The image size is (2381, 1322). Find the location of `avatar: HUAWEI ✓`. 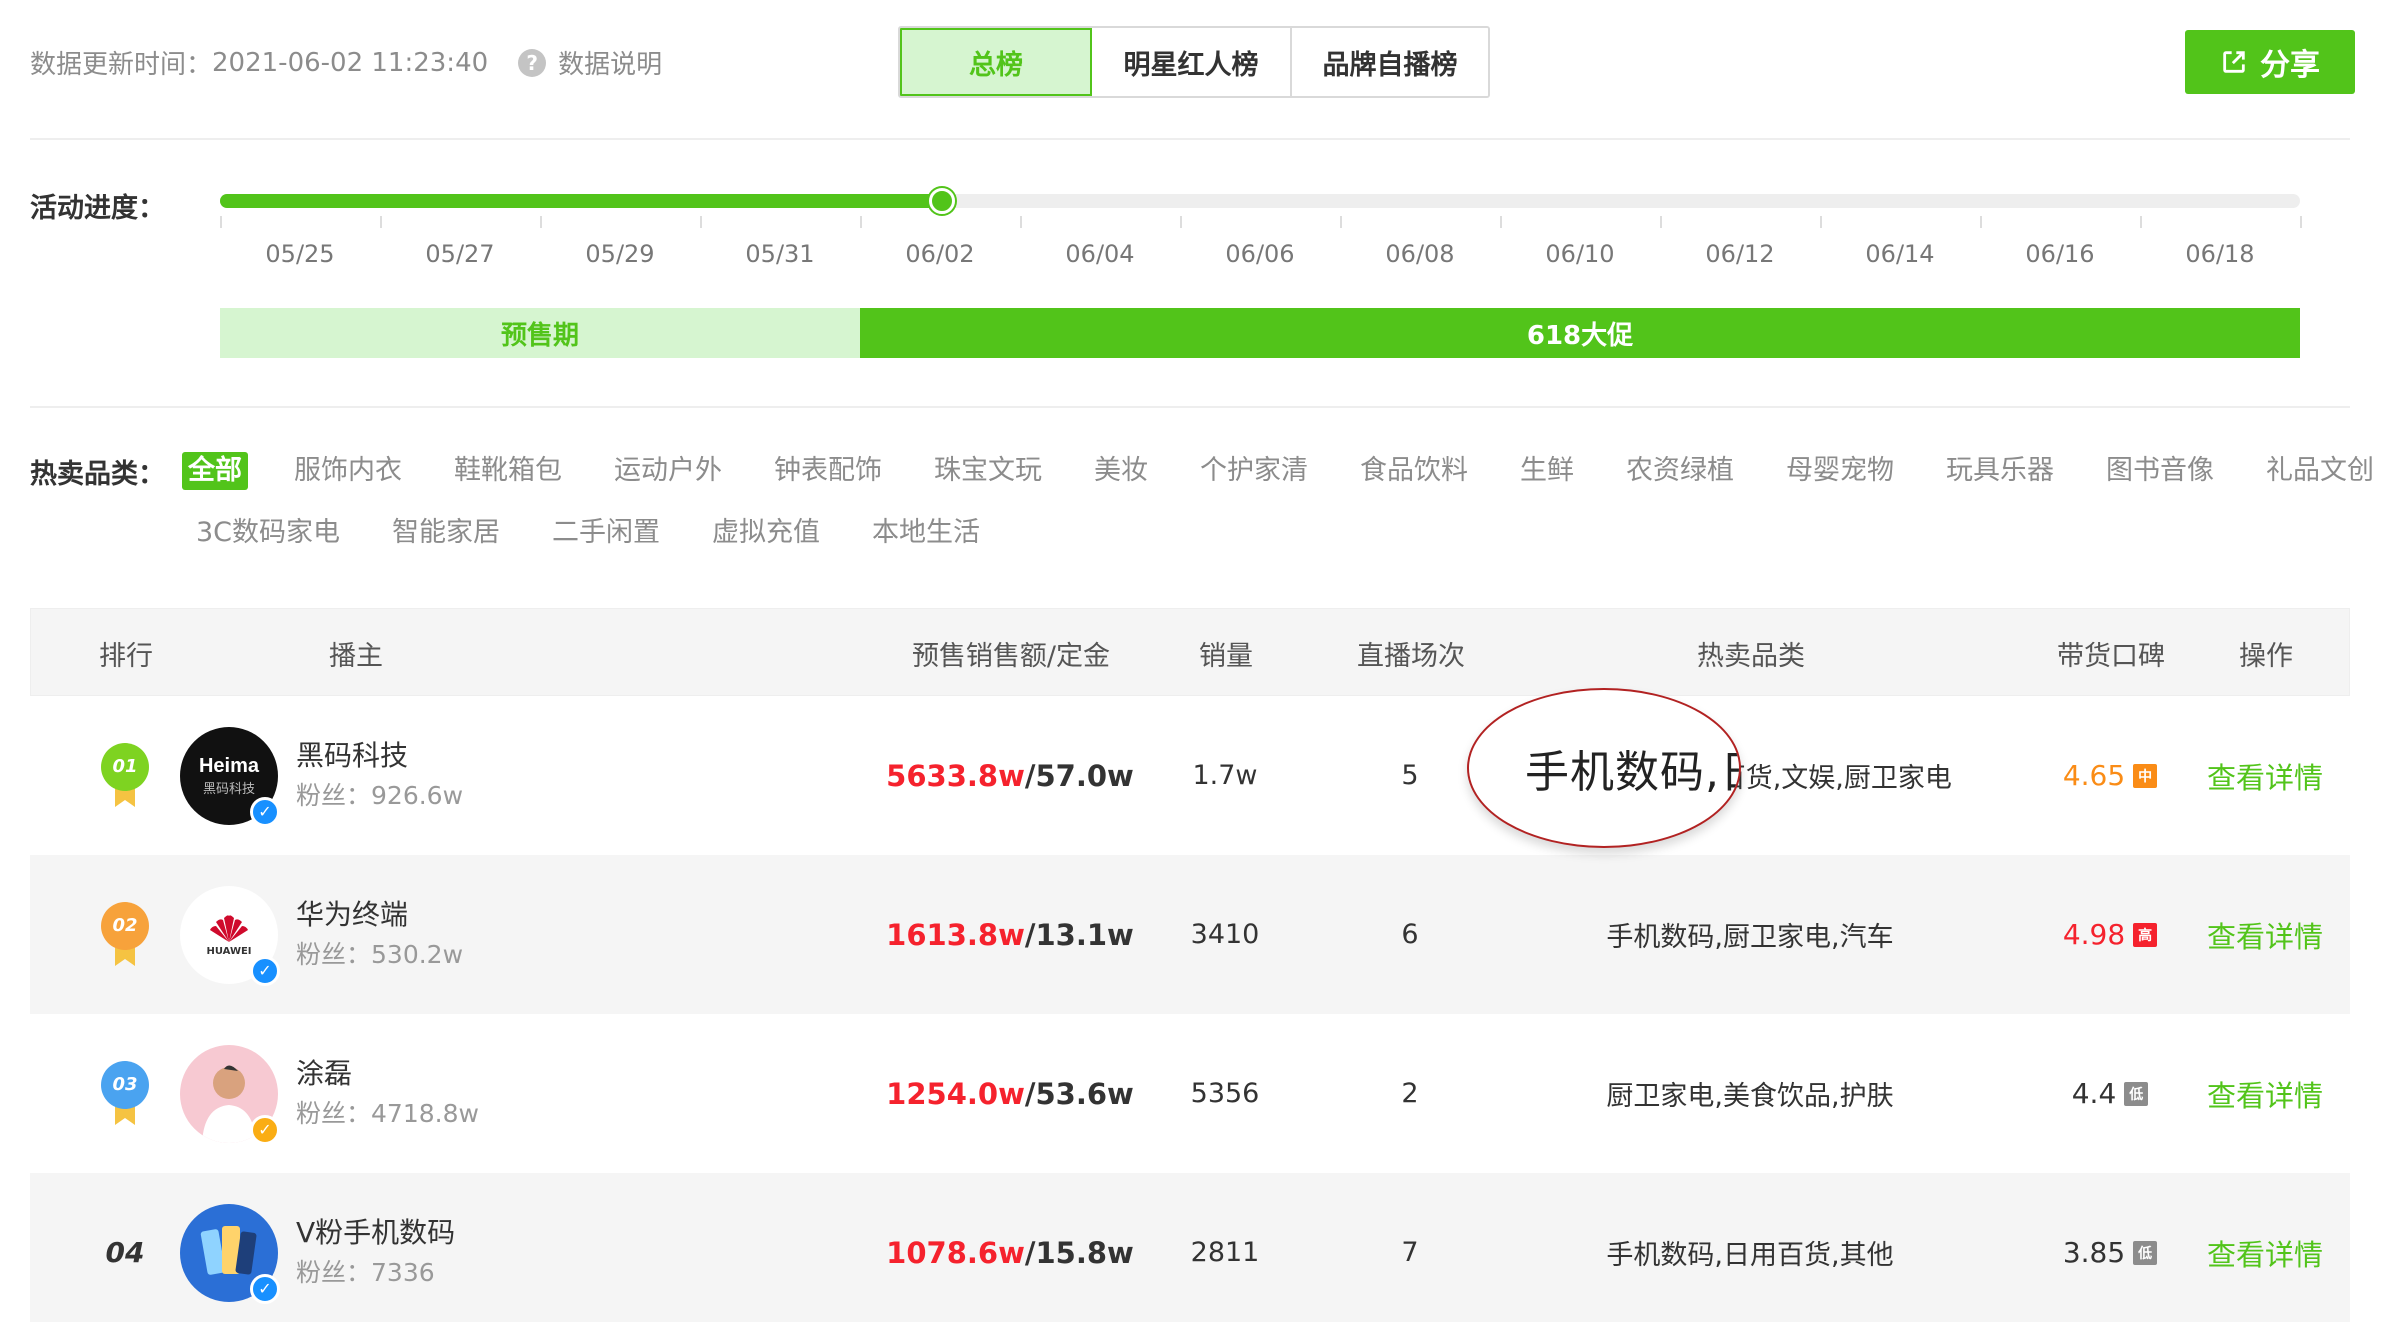

avatar: HUAWEI ✓ is located at coordinates (230, 935).